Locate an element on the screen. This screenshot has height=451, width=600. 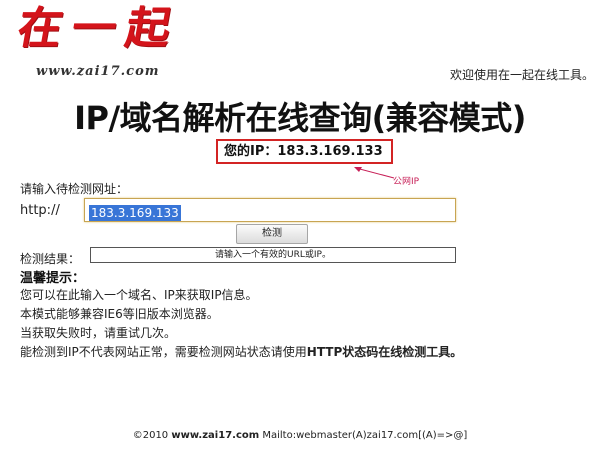
result-label: 检测结果： is located at coordinates (50, 259).